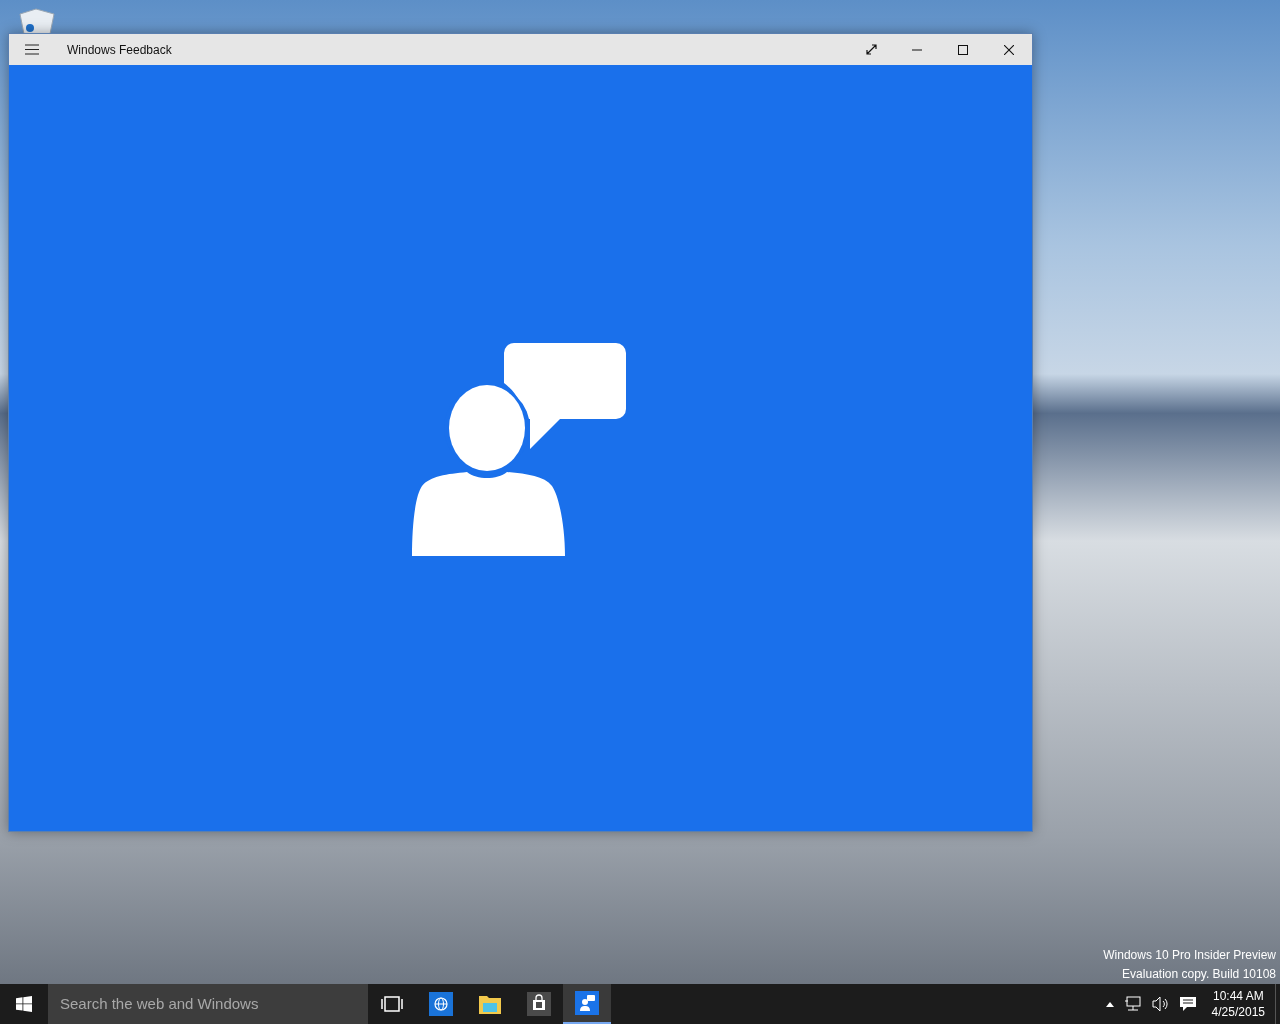 The image size is (1280, 1024). What do you see at coordinates (1109, 1004) in the screenshot?
I see `chevron-up-icon` at bounding box center [1109, 1004].